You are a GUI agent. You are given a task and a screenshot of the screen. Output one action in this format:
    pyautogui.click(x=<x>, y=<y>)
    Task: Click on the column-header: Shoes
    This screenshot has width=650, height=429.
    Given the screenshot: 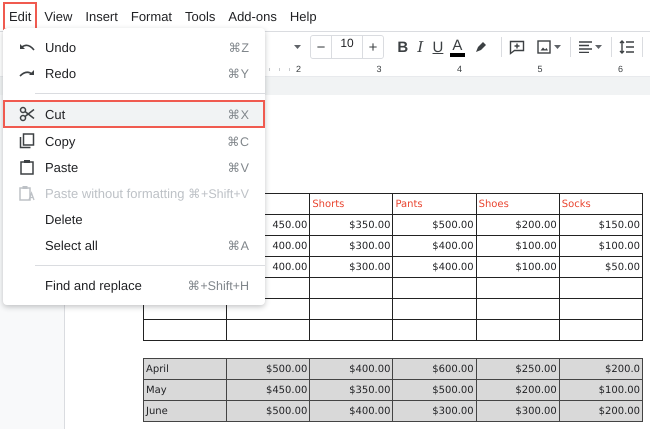 What is the action you would take?
    pyautogui.click(x=518, y=204)
    